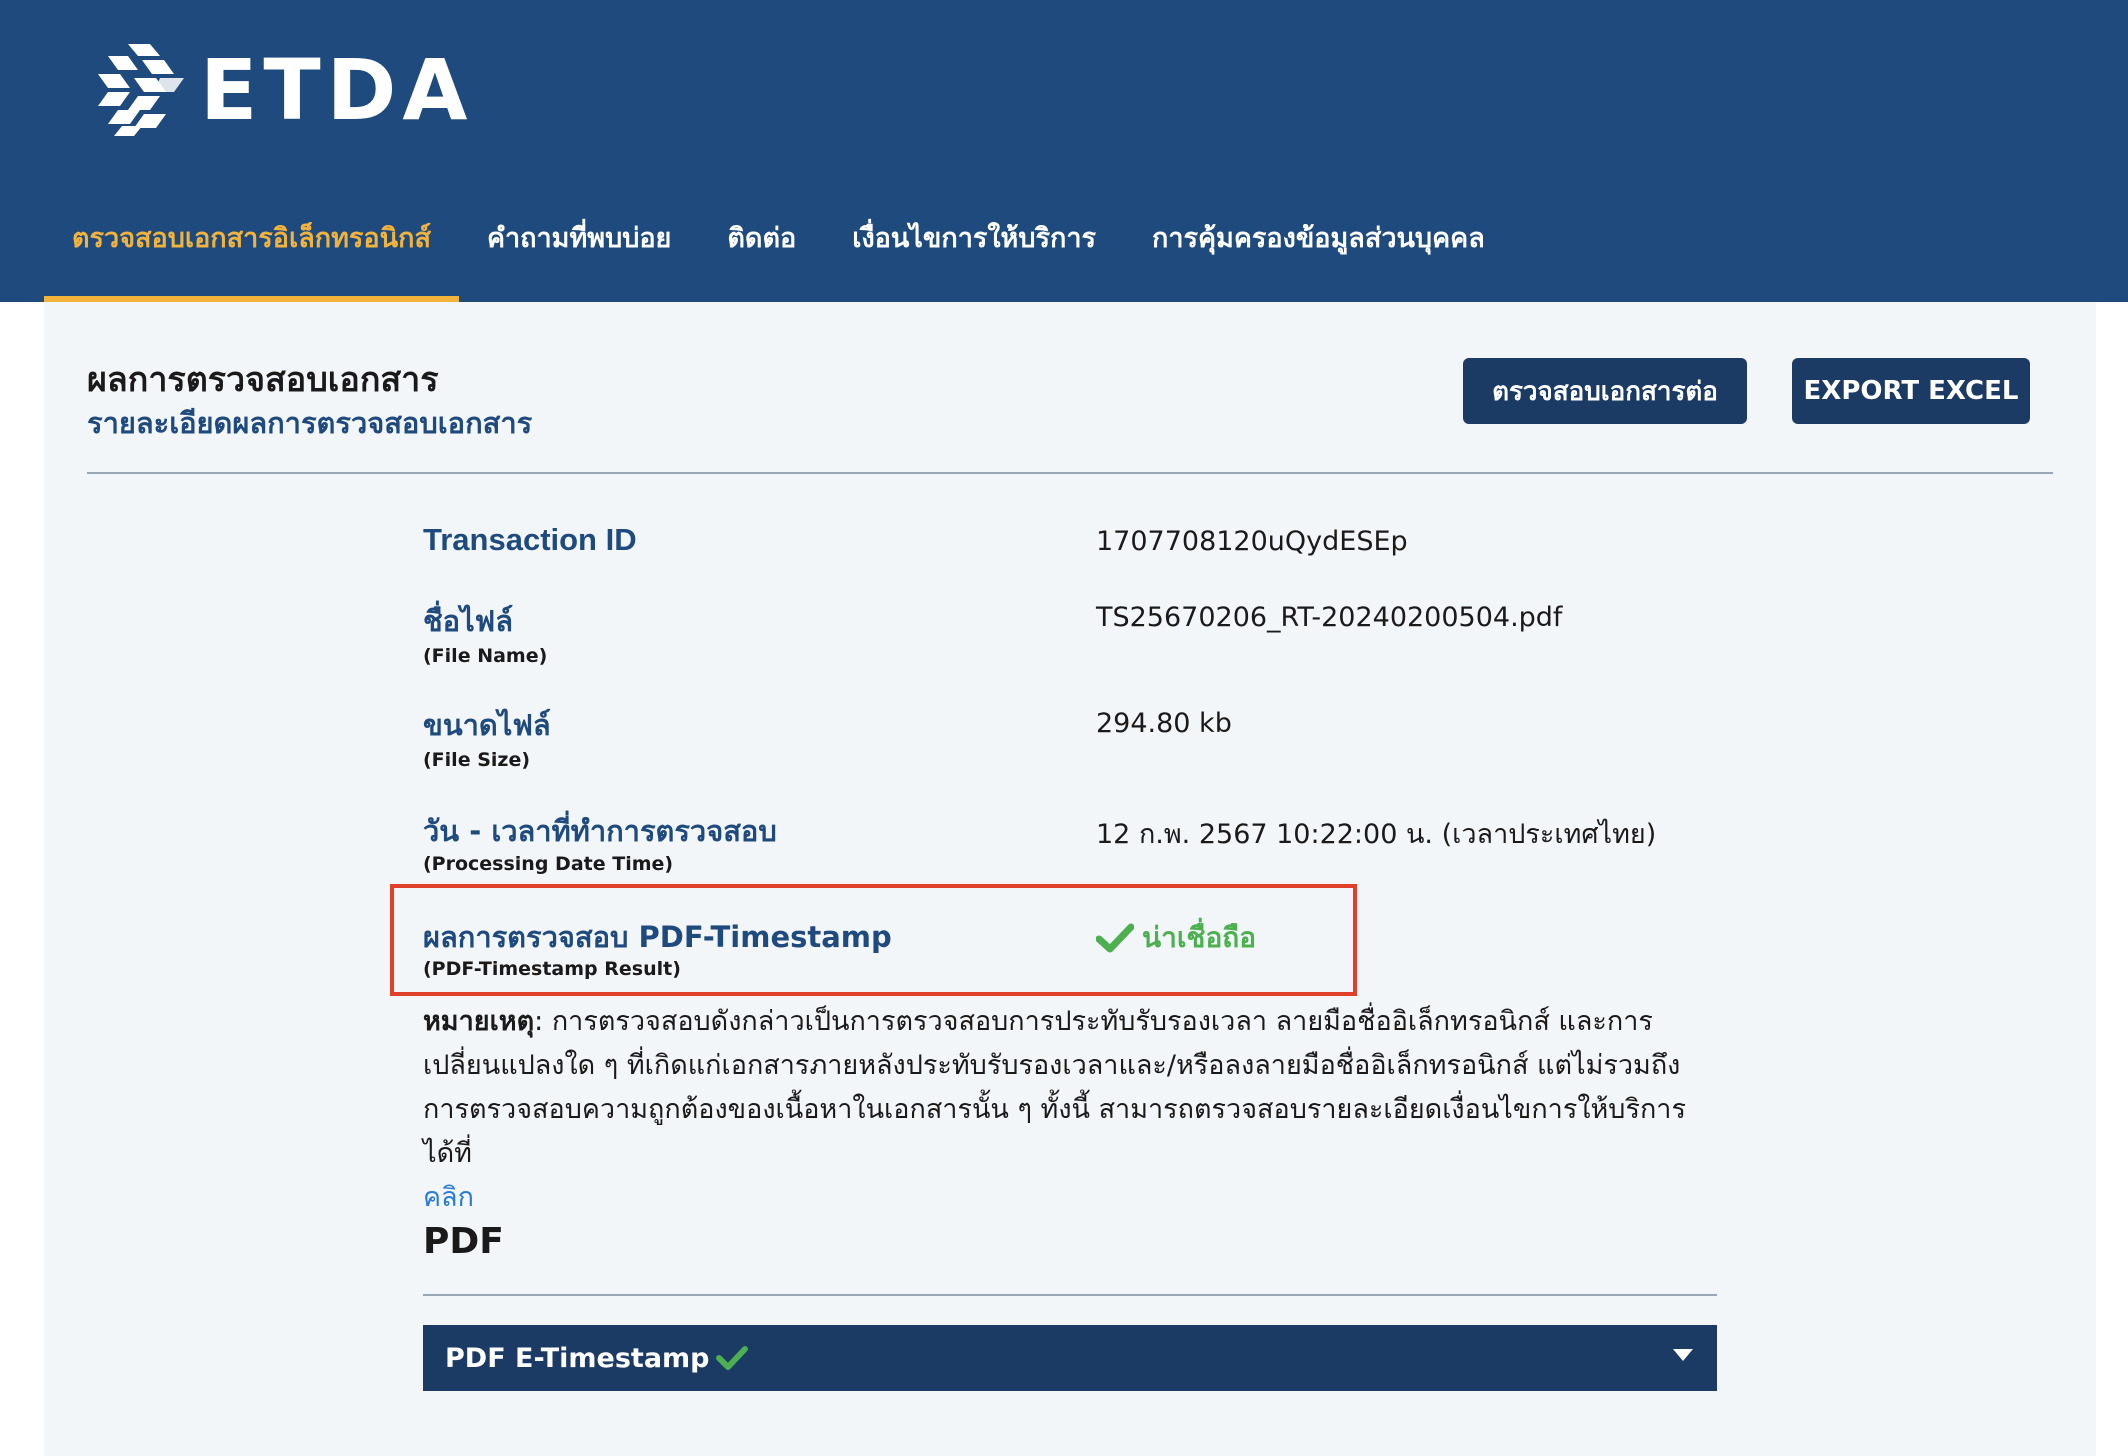 The height and width of the screenshot is (1456, 2128). Describe the element at coordinates (251, 251) in the screenshot. I see `nav-item-verify-documents: ตรวจสอบเอกสารอิเล็กทรอนิกส์` at that location.